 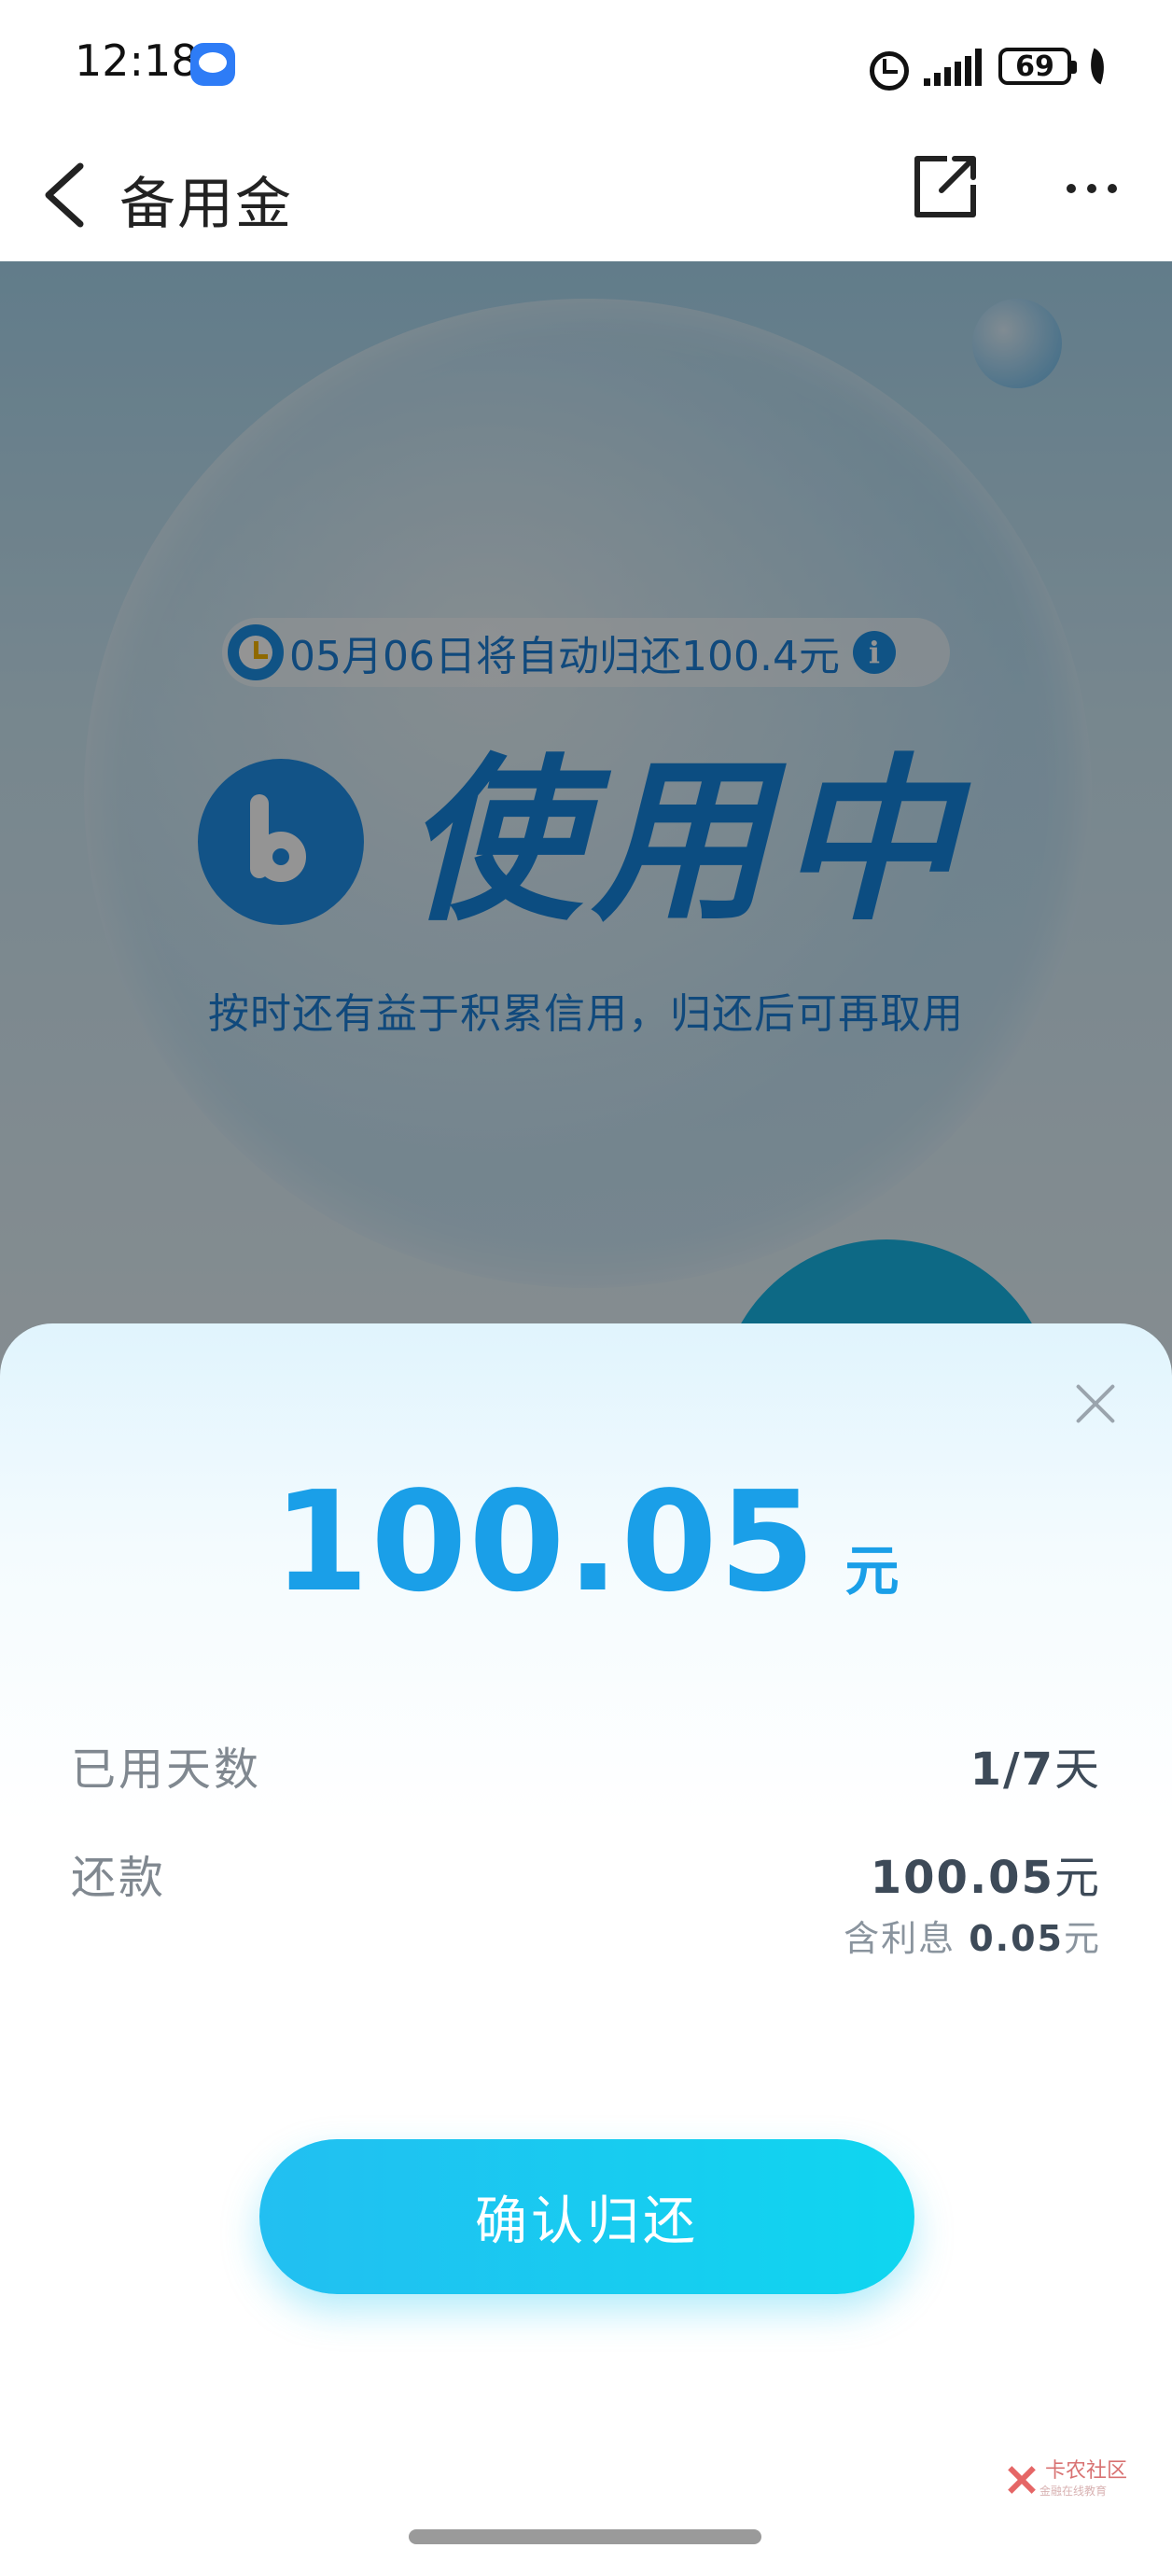 What do you see at coordinates (586, 65) in the screenshot?
I see `status-bar: 12:18 69` at bounding box center [586, 65].